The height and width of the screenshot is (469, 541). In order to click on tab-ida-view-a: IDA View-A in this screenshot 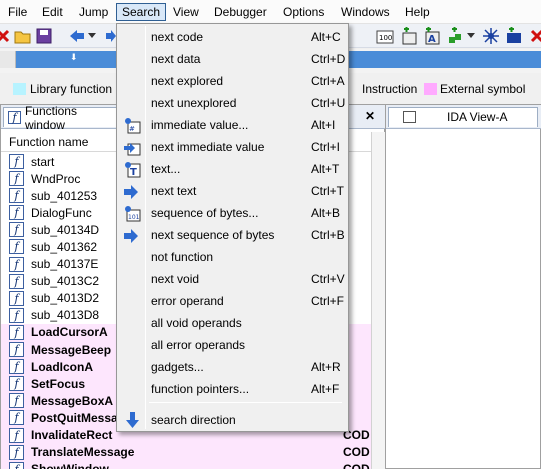, I will do `click(463, 117)`.